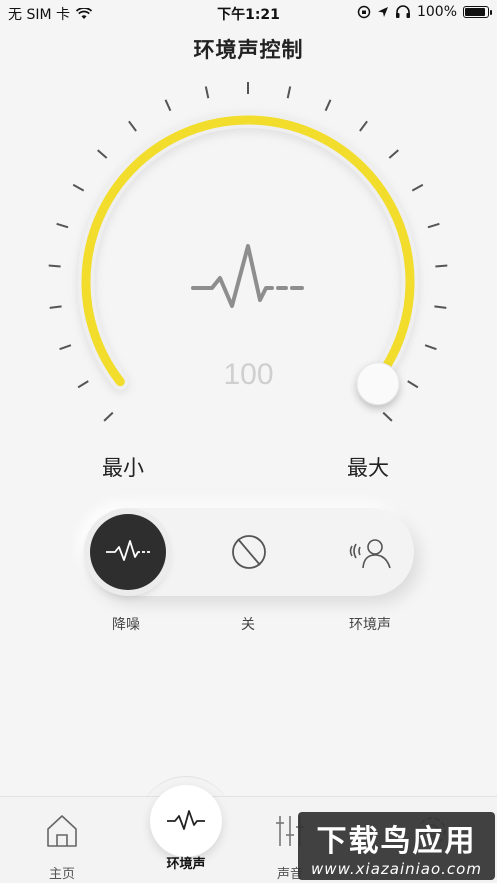  I want to click on watermark-title: 下载鸟应用, so click(396, 841).